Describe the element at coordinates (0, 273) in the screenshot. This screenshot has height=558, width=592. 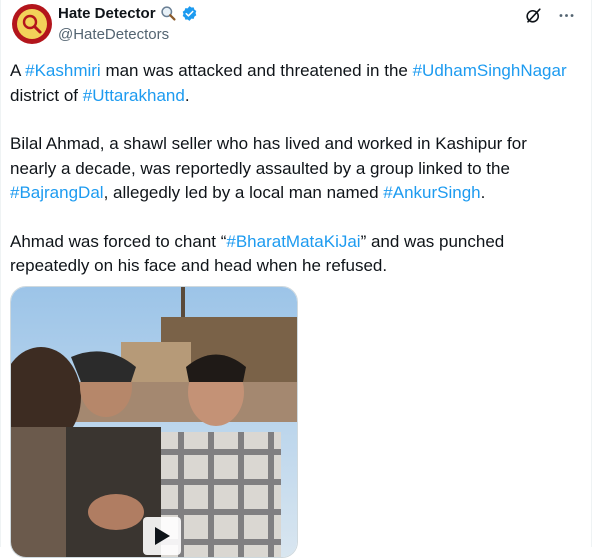
I see `left-border` at that location.